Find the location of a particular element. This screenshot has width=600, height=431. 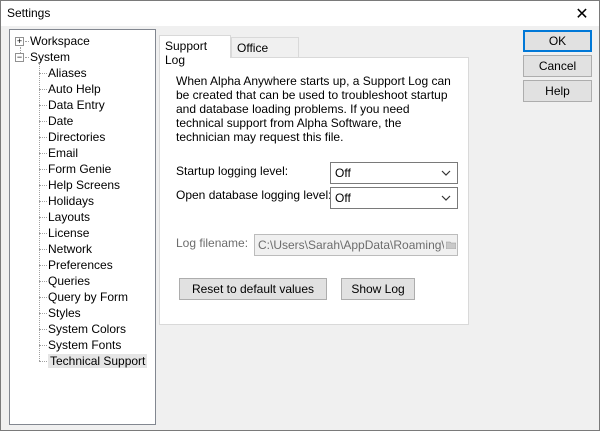

tree-item-query-by-form: Query by Form is located at coordinates (88, 297).